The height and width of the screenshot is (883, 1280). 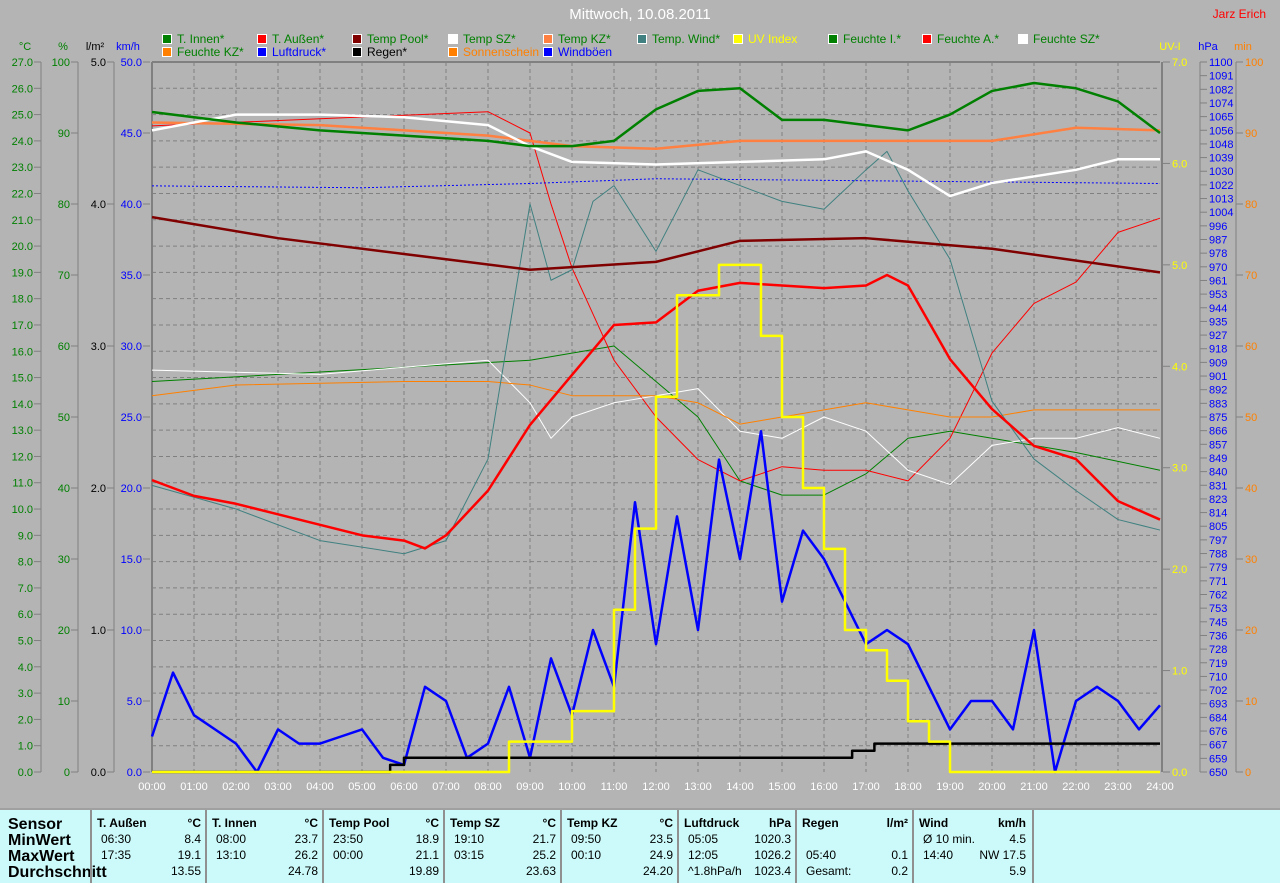 I want to click on axis-tick-label-c: 4.0, so click(x=25, y=668).